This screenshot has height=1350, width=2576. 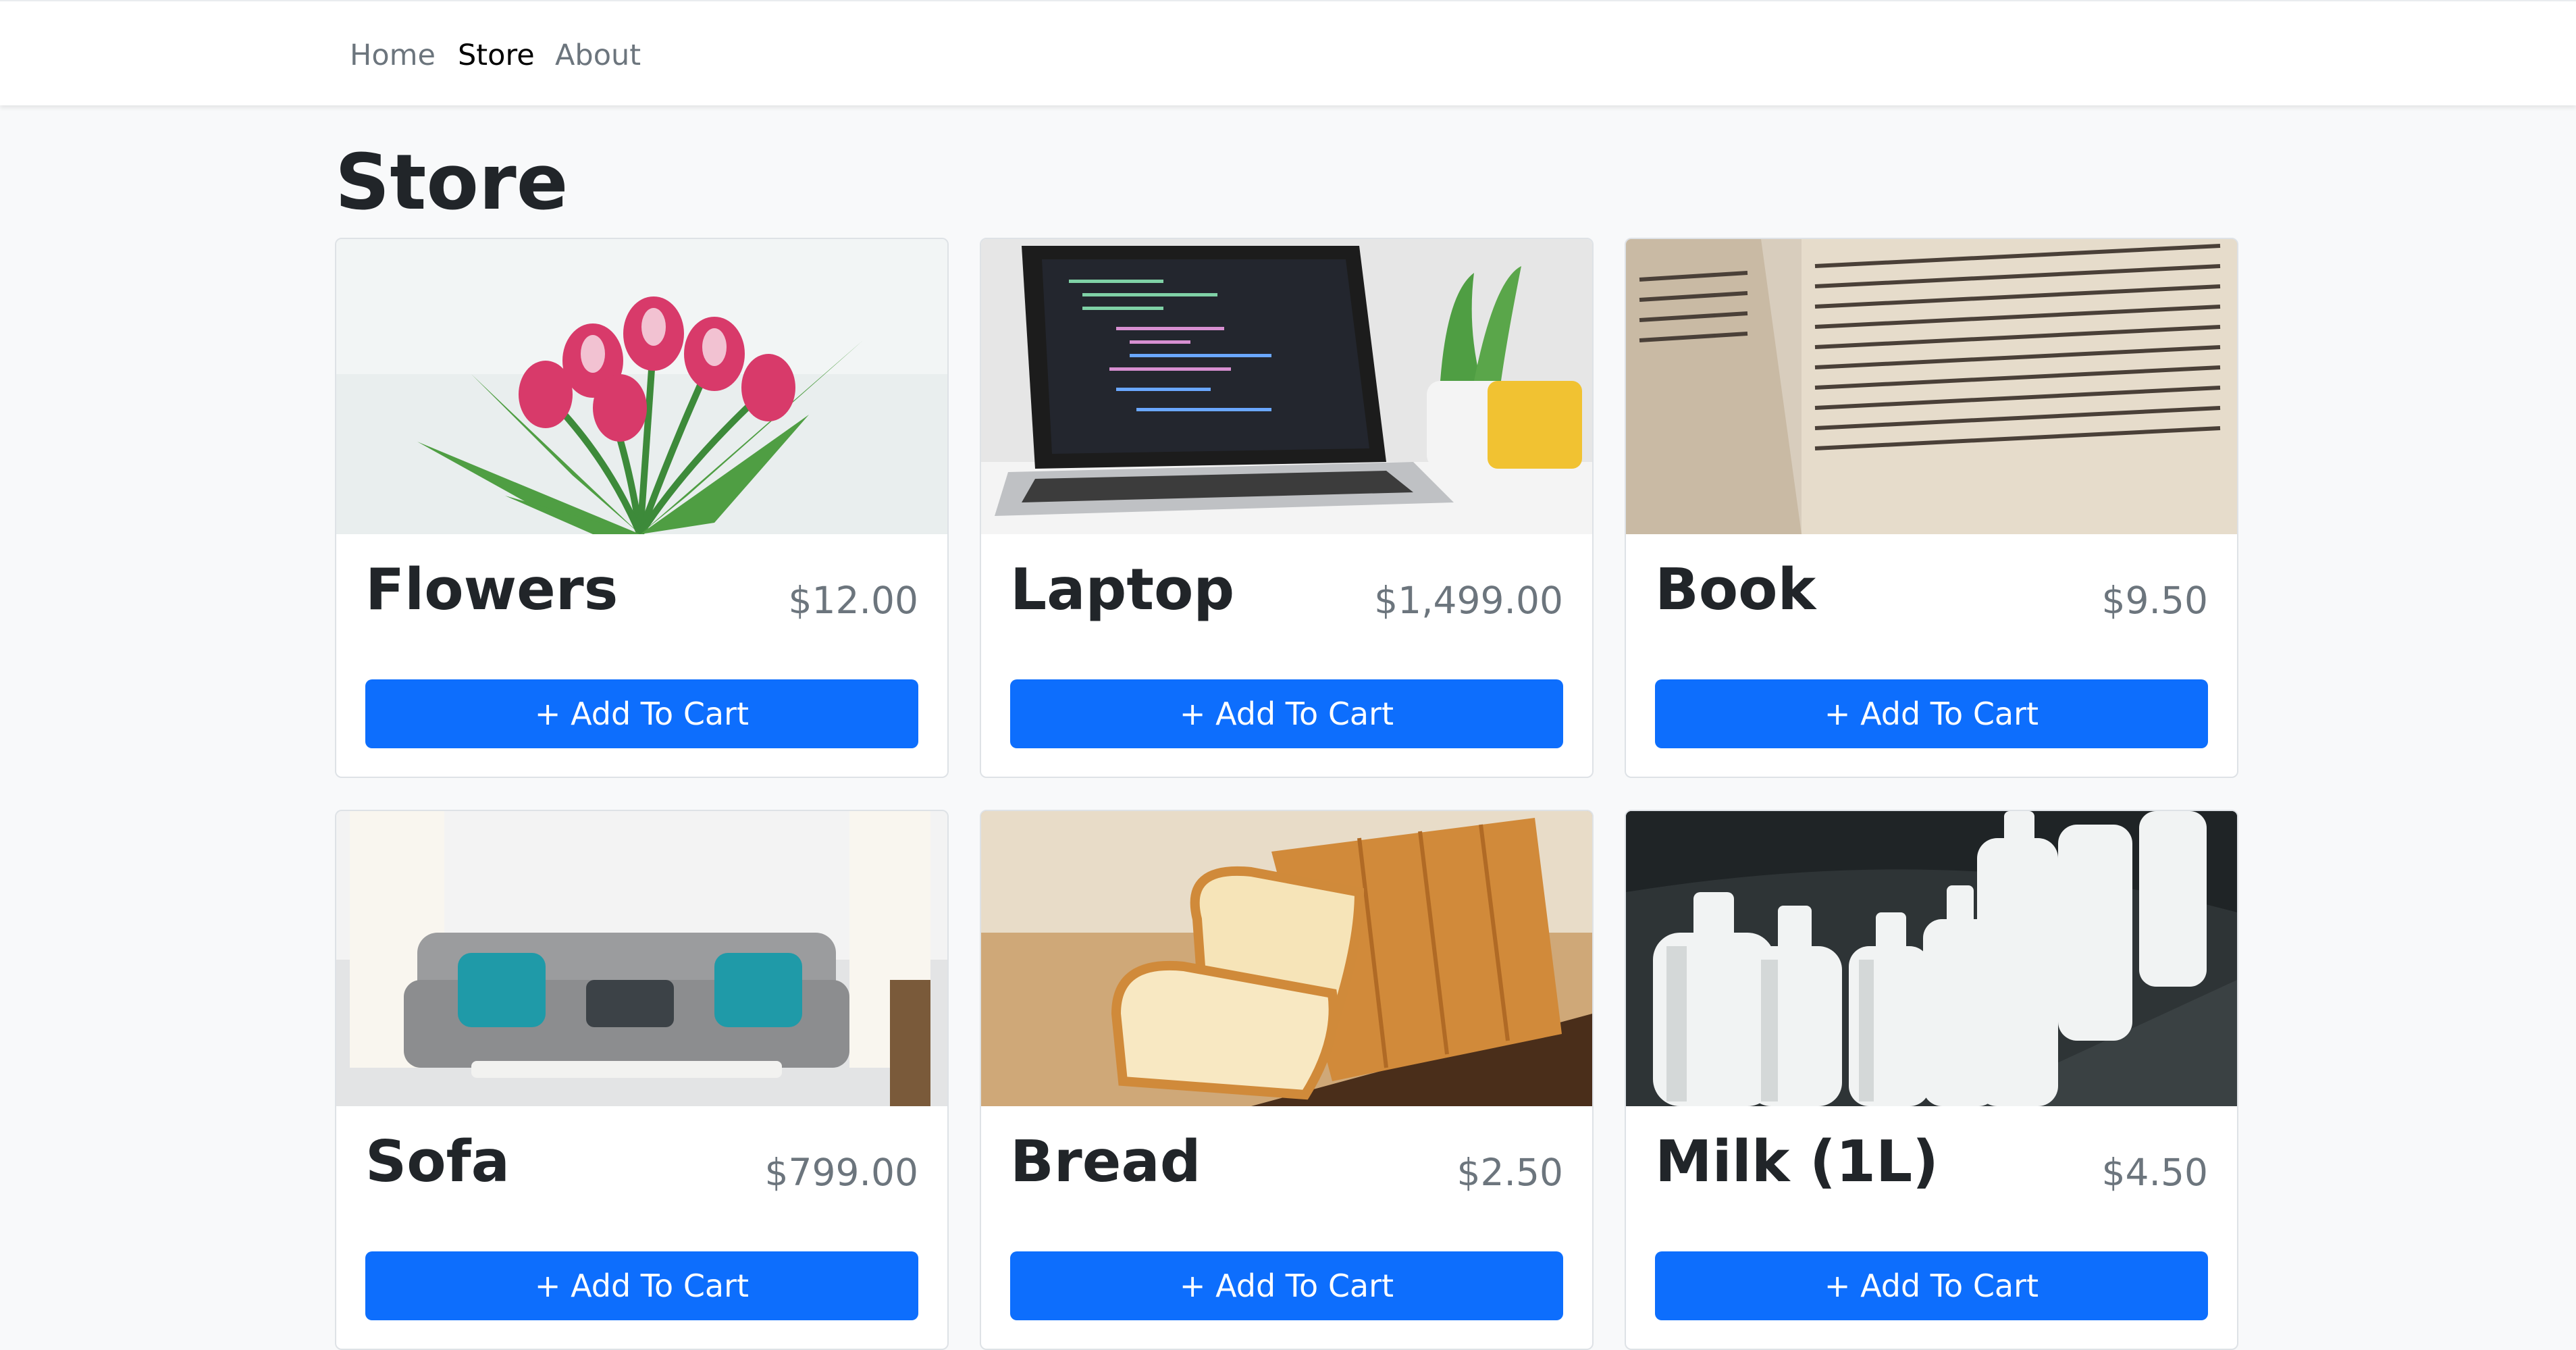 What do you see at coordinates (393, 55) in the screenshot?
I see `nav-link-home: Home` at bounding box center [393, 55].